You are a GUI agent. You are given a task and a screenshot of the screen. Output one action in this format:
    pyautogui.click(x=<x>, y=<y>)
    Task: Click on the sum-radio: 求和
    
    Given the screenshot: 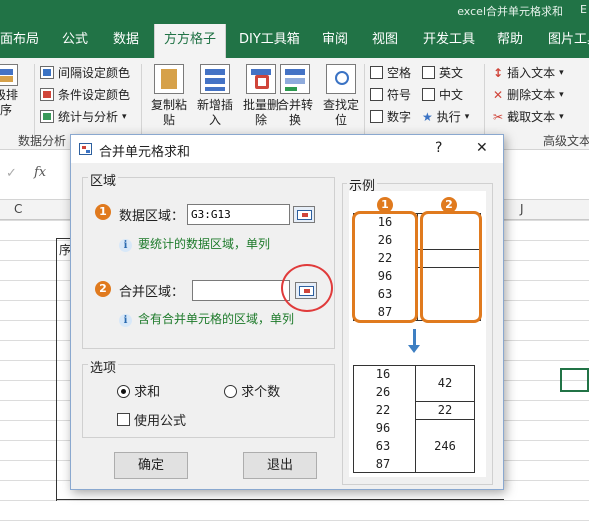 What is the action you would take?
    pyautogui.click(x=138, y=390)
    